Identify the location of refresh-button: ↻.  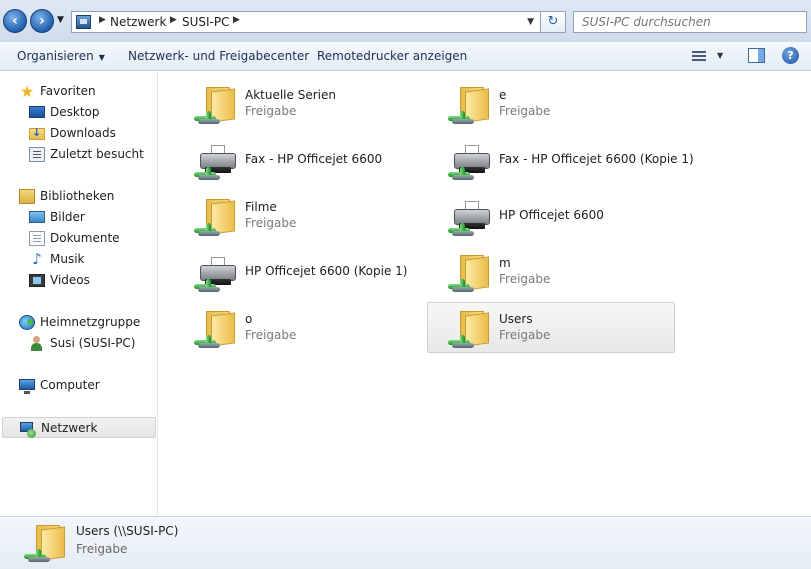
(553, 22).